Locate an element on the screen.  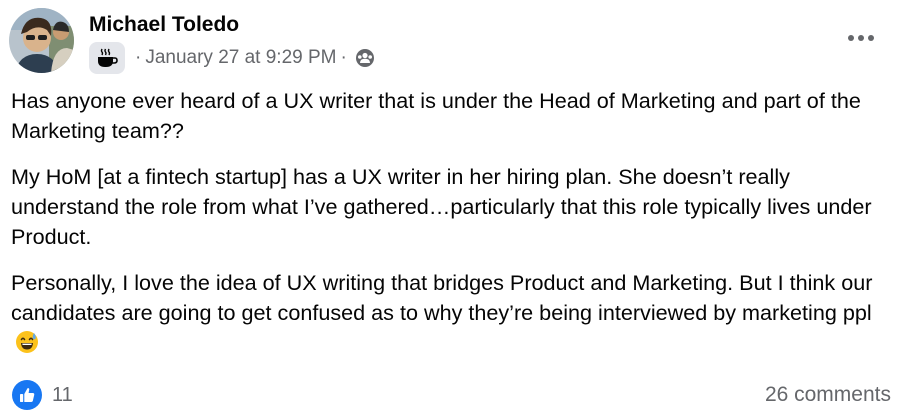
reactions-summary: 11 is located at coordinates (42, 395).